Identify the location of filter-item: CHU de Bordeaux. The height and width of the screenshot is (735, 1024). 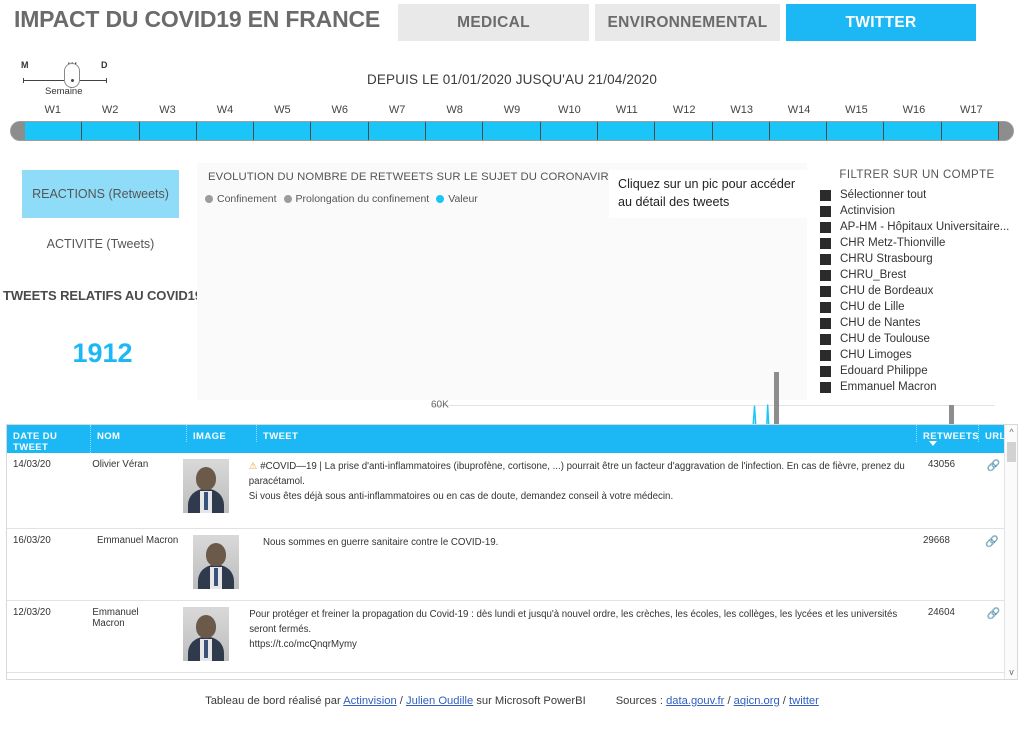
(917, 291).